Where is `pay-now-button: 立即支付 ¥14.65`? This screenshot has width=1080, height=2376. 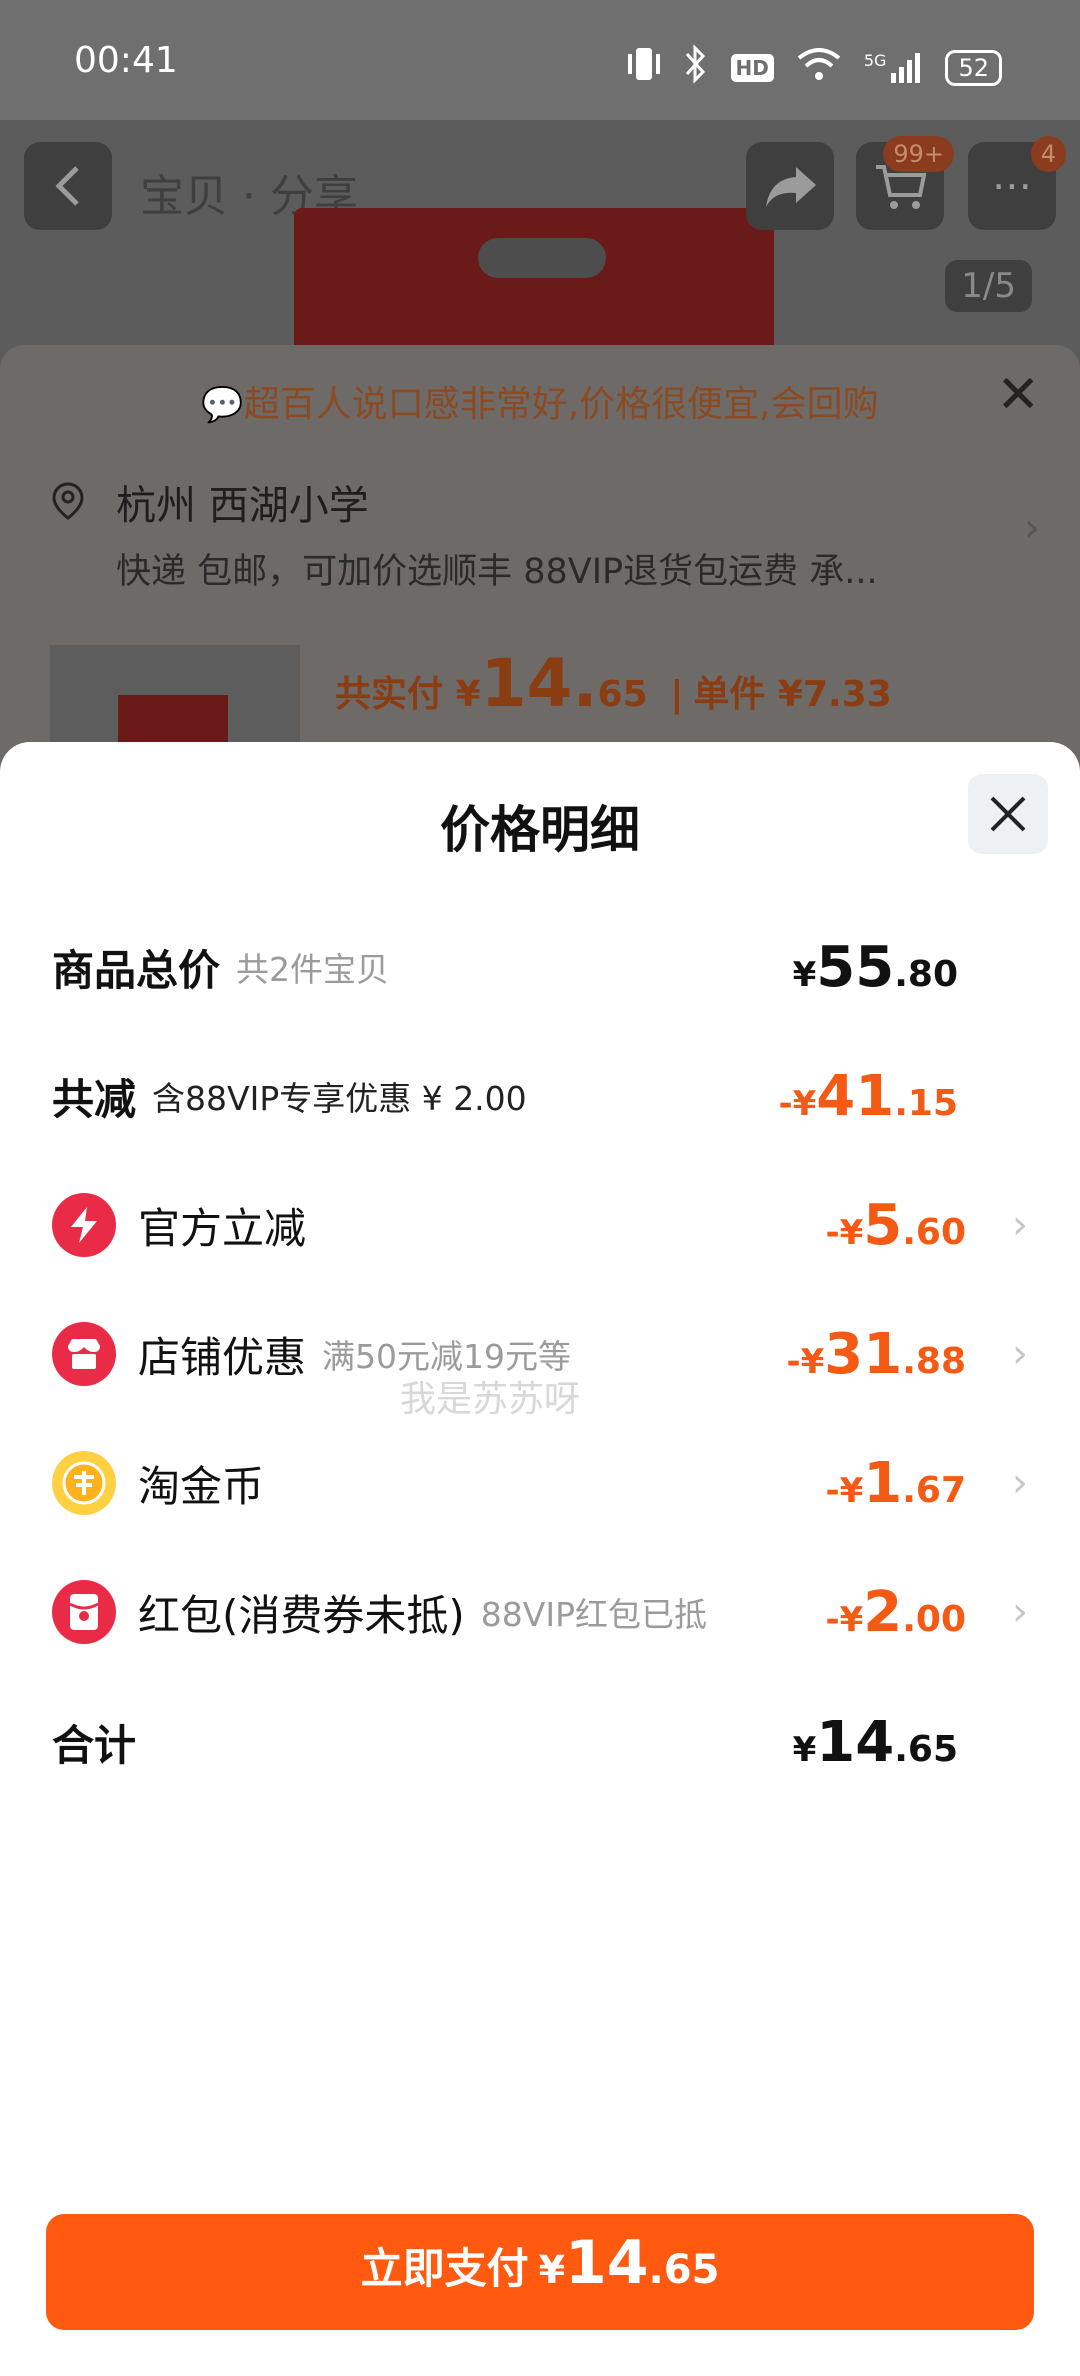
pay-now-button: 立即支付 ¥14.65 is located at coordinates (540, 2272).